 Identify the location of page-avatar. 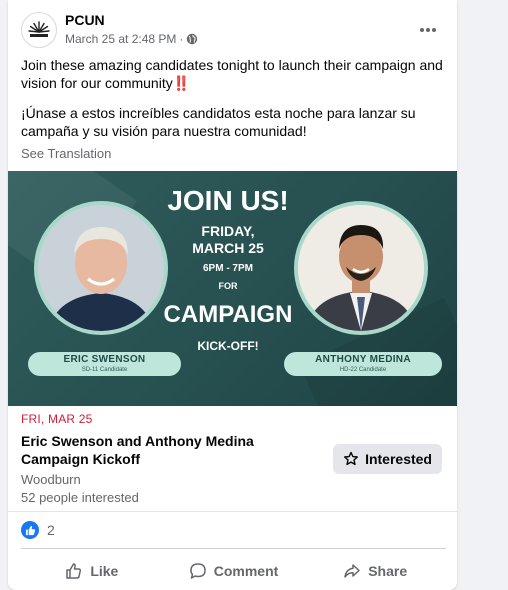
(39, 30).